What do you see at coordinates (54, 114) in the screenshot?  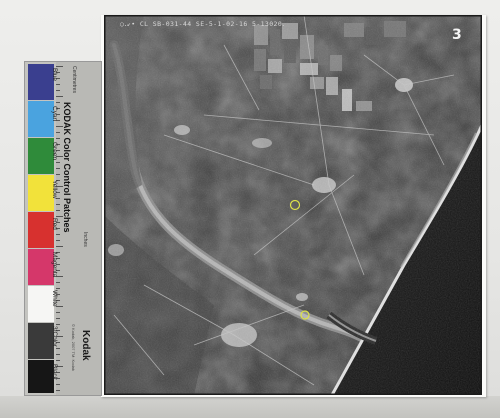 I see `patch-label-cyan: Cyan` at bounding box center [54, 114].